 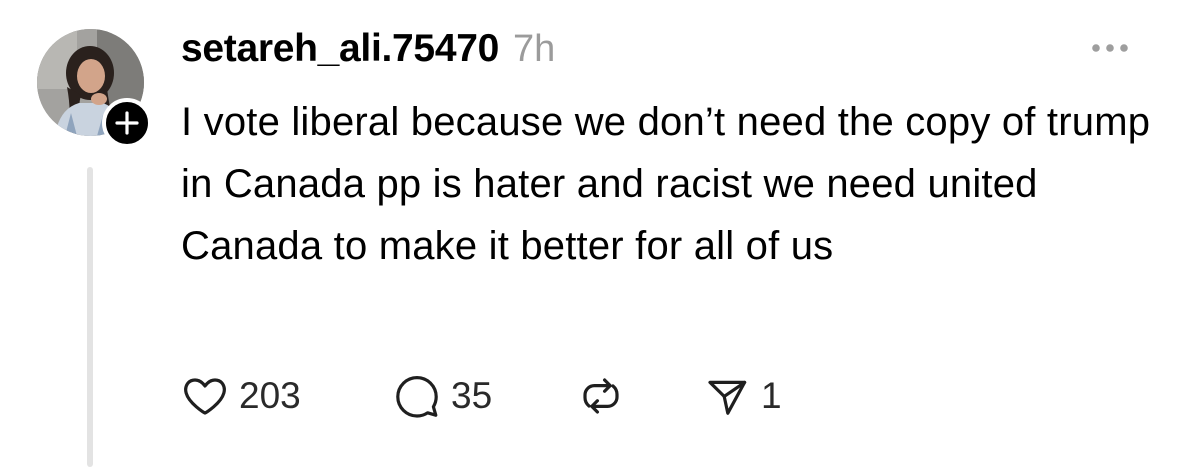 I want to click on timestamp: 7h, so click(x=534, y=48).